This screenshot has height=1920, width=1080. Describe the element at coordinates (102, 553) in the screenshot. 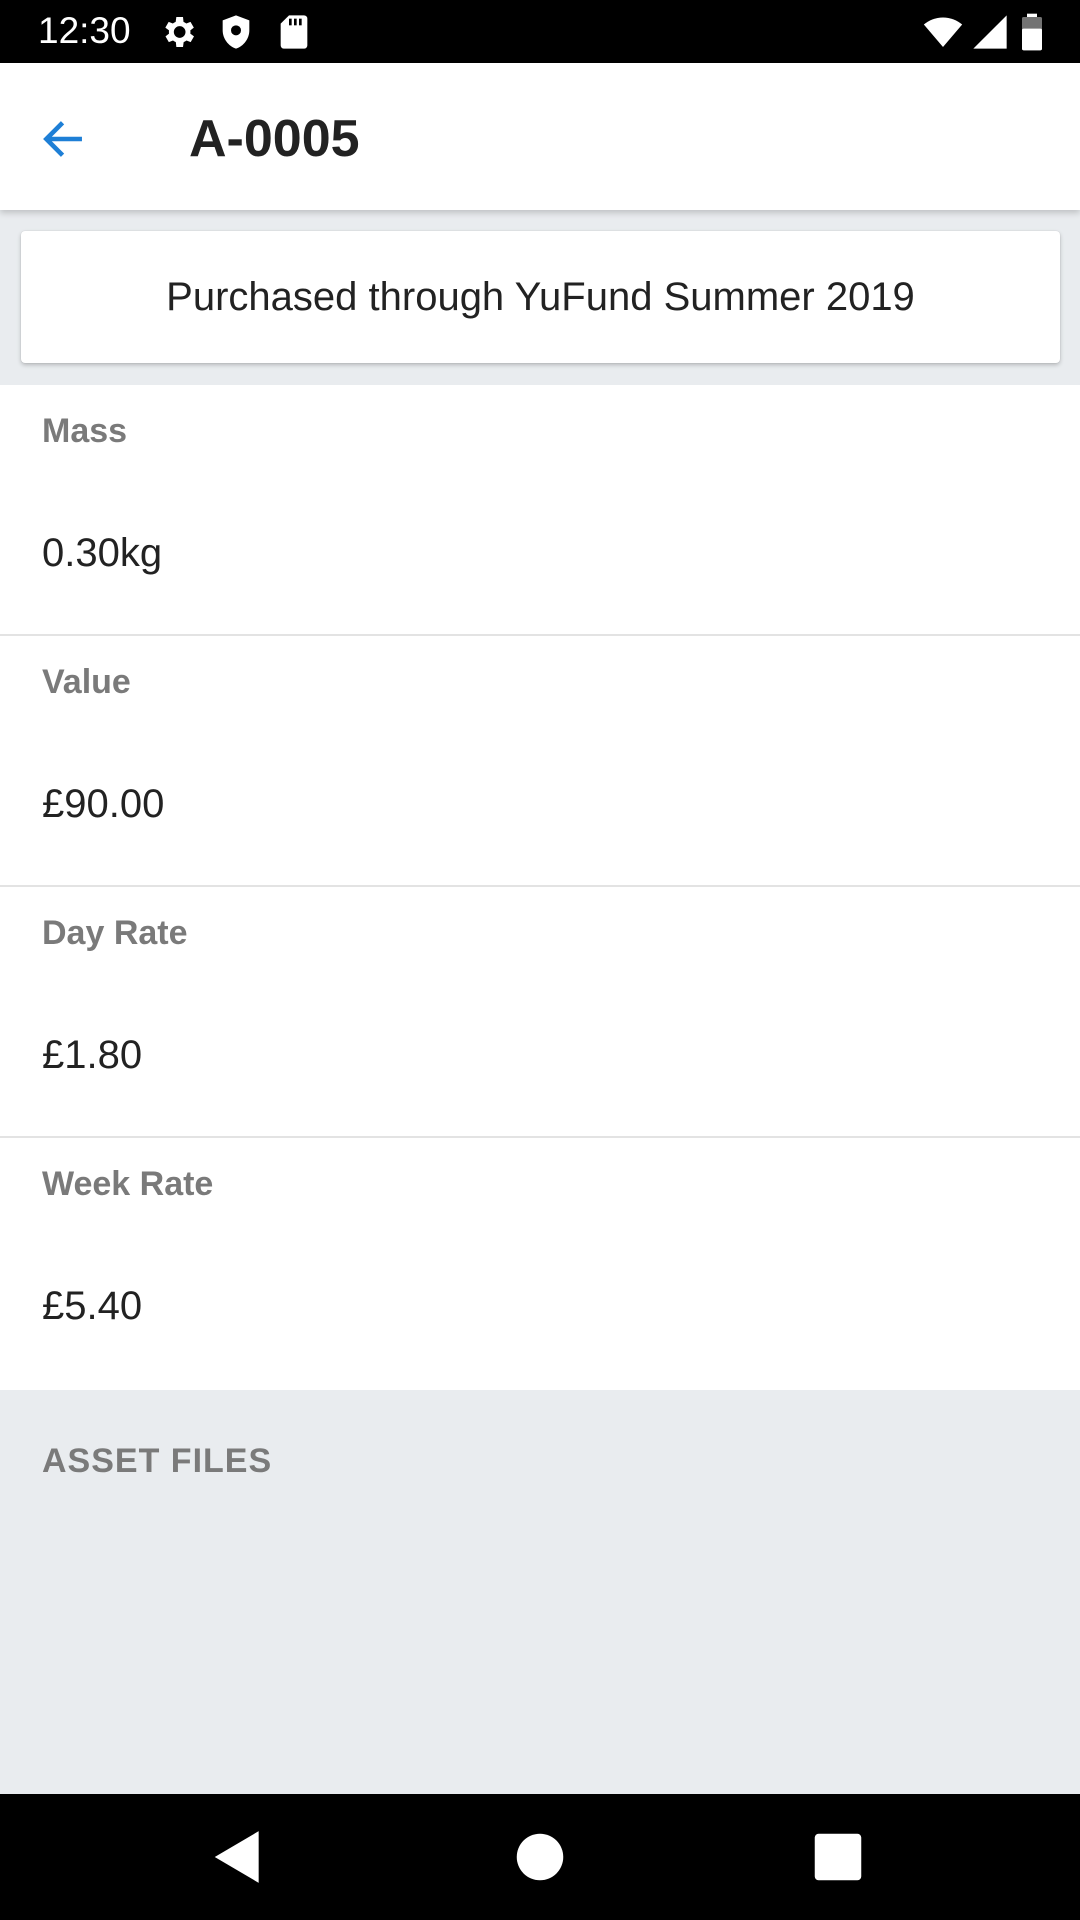

I see `detail-value: 0.30kg` at that location.